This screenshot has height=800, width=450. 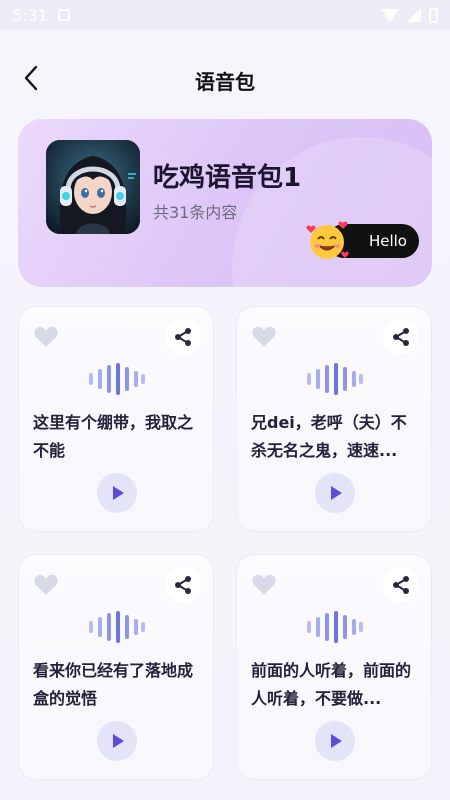 What do you see at coordinates (63, 15) in the screenshot?
I see `notification-icon` at bounding box center [63, 15].